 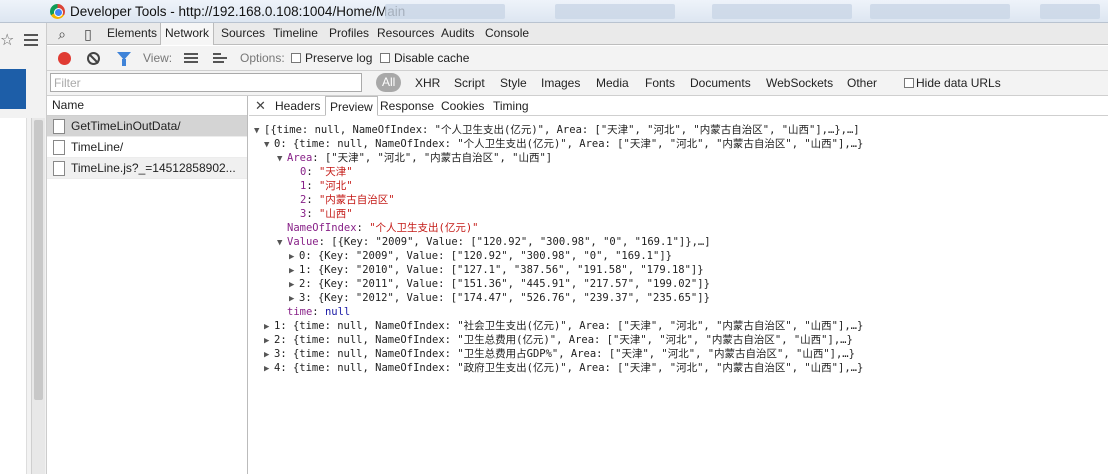 What do you see at coordinates (88, 34) in the screenshot?
I see `device-mode-icon: ▯` at bounding box center [88, 34].